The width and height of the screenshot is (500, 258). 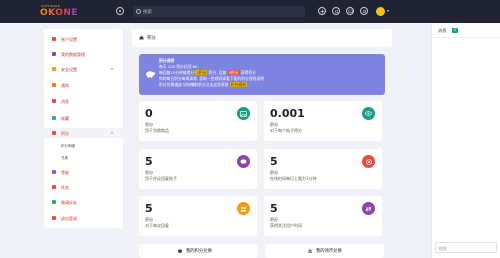 What do you see at coordinates (442, 30) in the screenshot?
I see `panel-title: 消息` at bounding box center [442, 30].